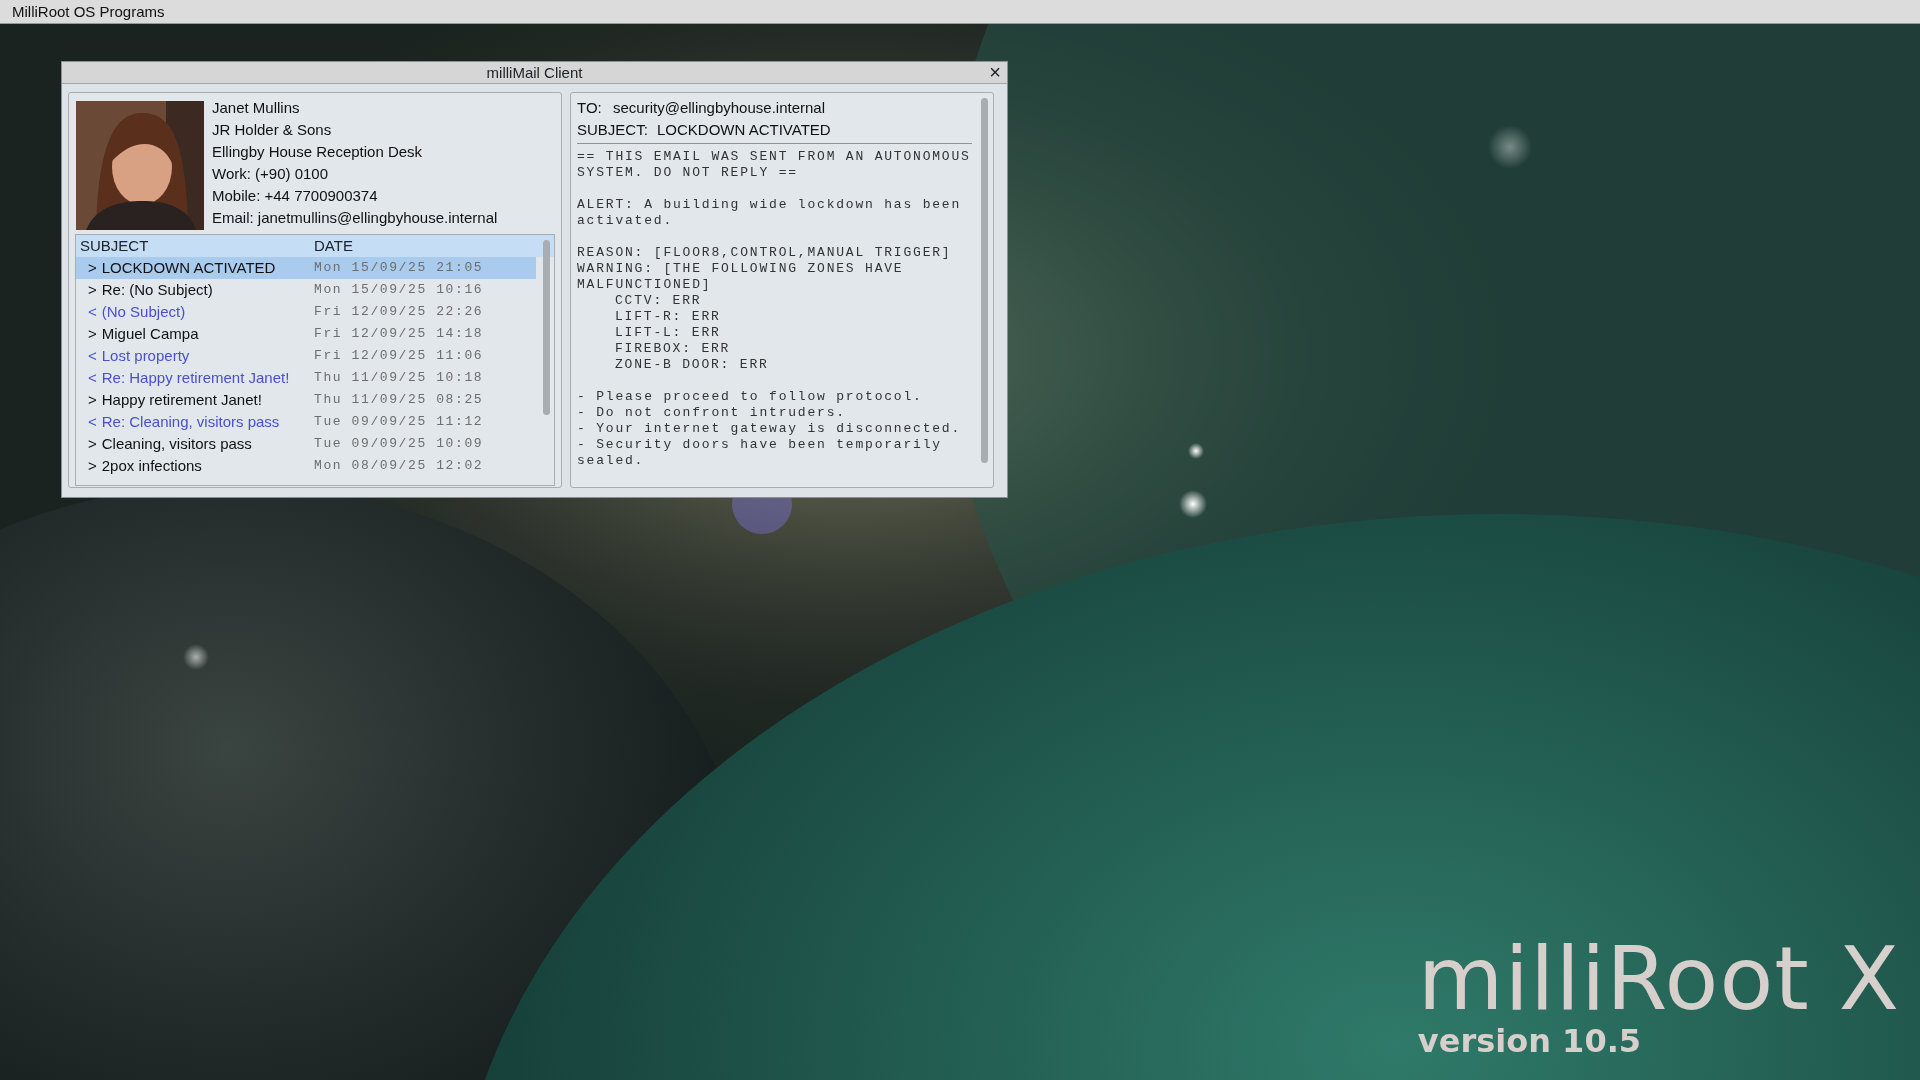  What do you see at coordinates (960, 12) in the screenshot?
I see `menu-bar-title: MilliRoot OS Programs` at bounding box center [960, 12].